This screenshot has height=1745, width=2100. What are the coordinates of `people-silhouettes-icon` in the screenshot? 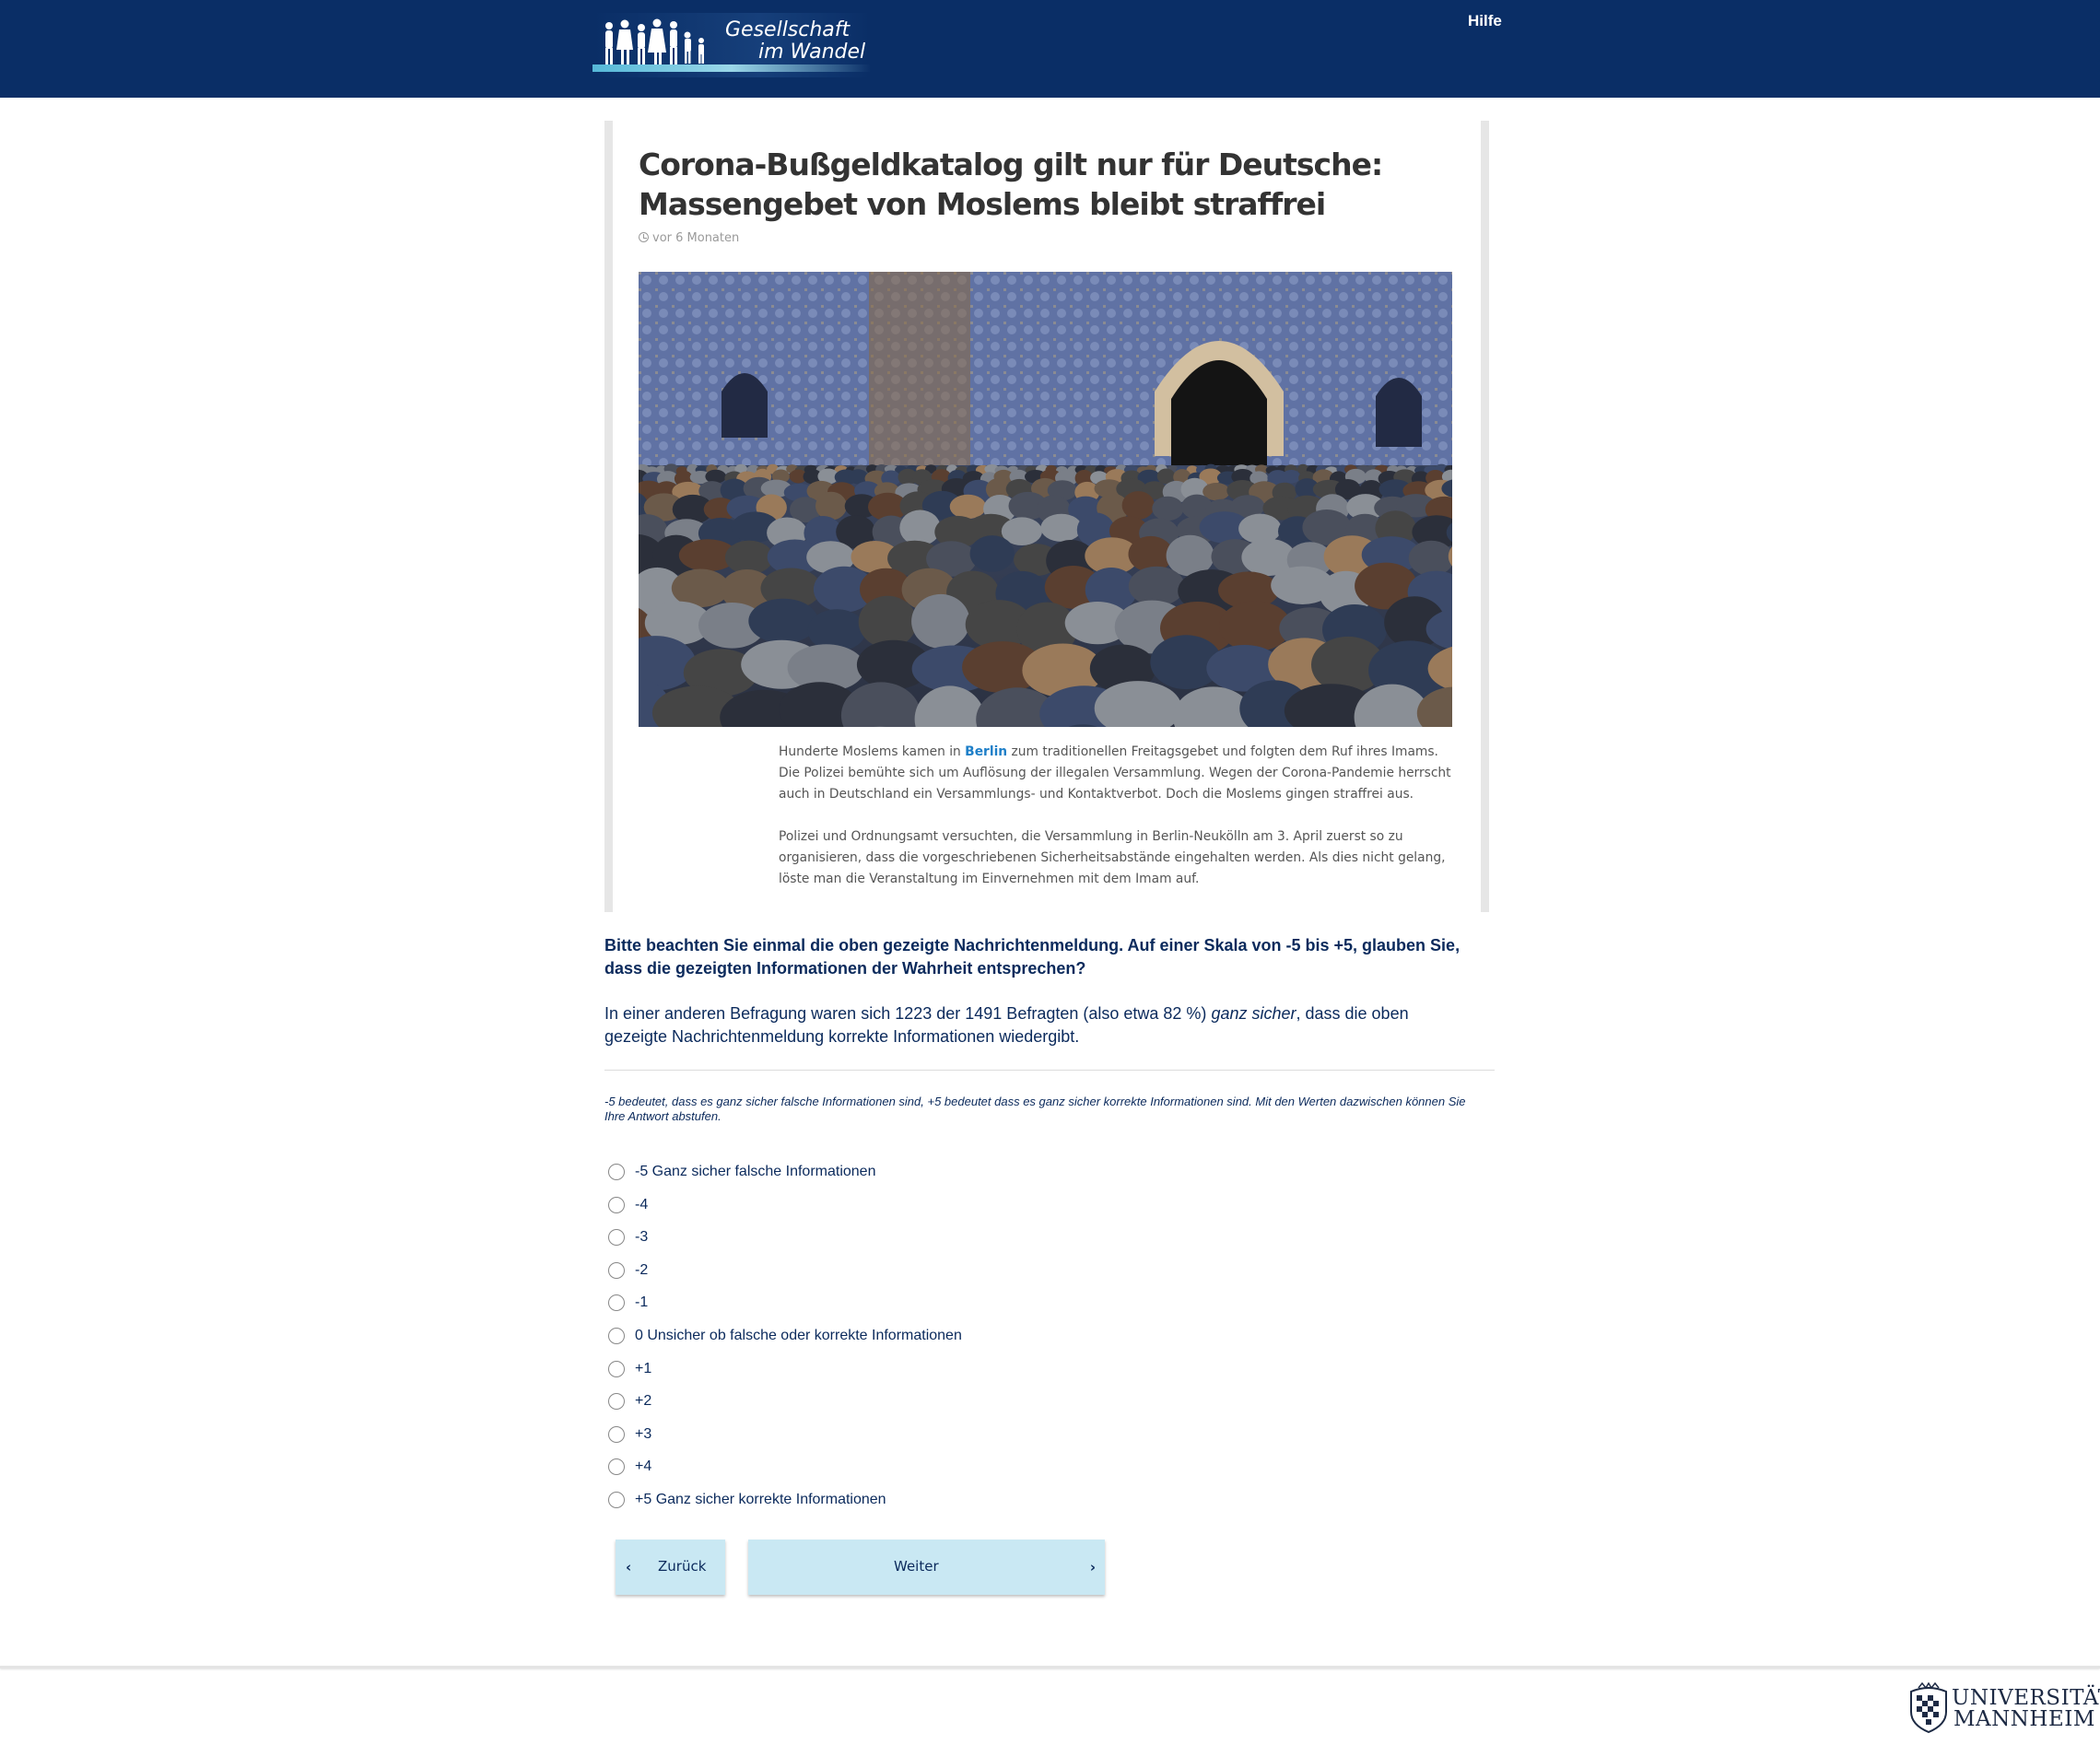 It's located at (655, 41).